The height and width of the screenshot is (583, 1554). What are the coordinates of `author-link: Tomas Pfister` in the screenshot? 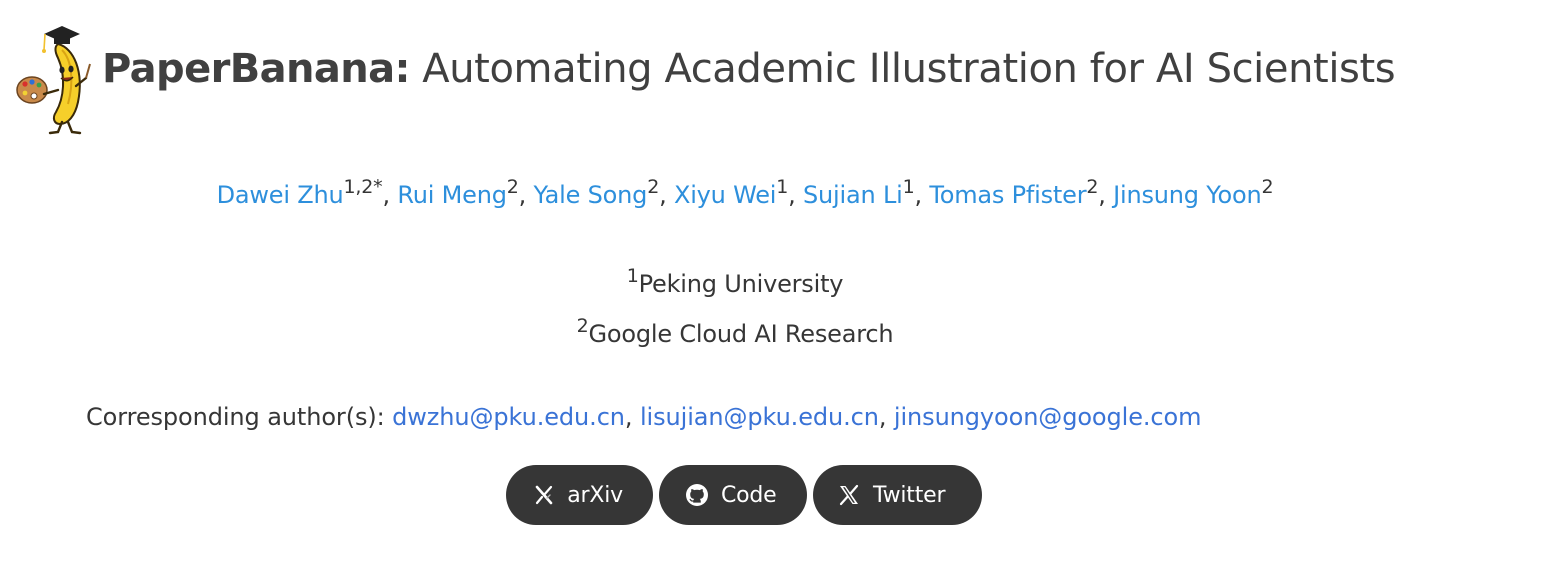 It's located at (1007, 195).